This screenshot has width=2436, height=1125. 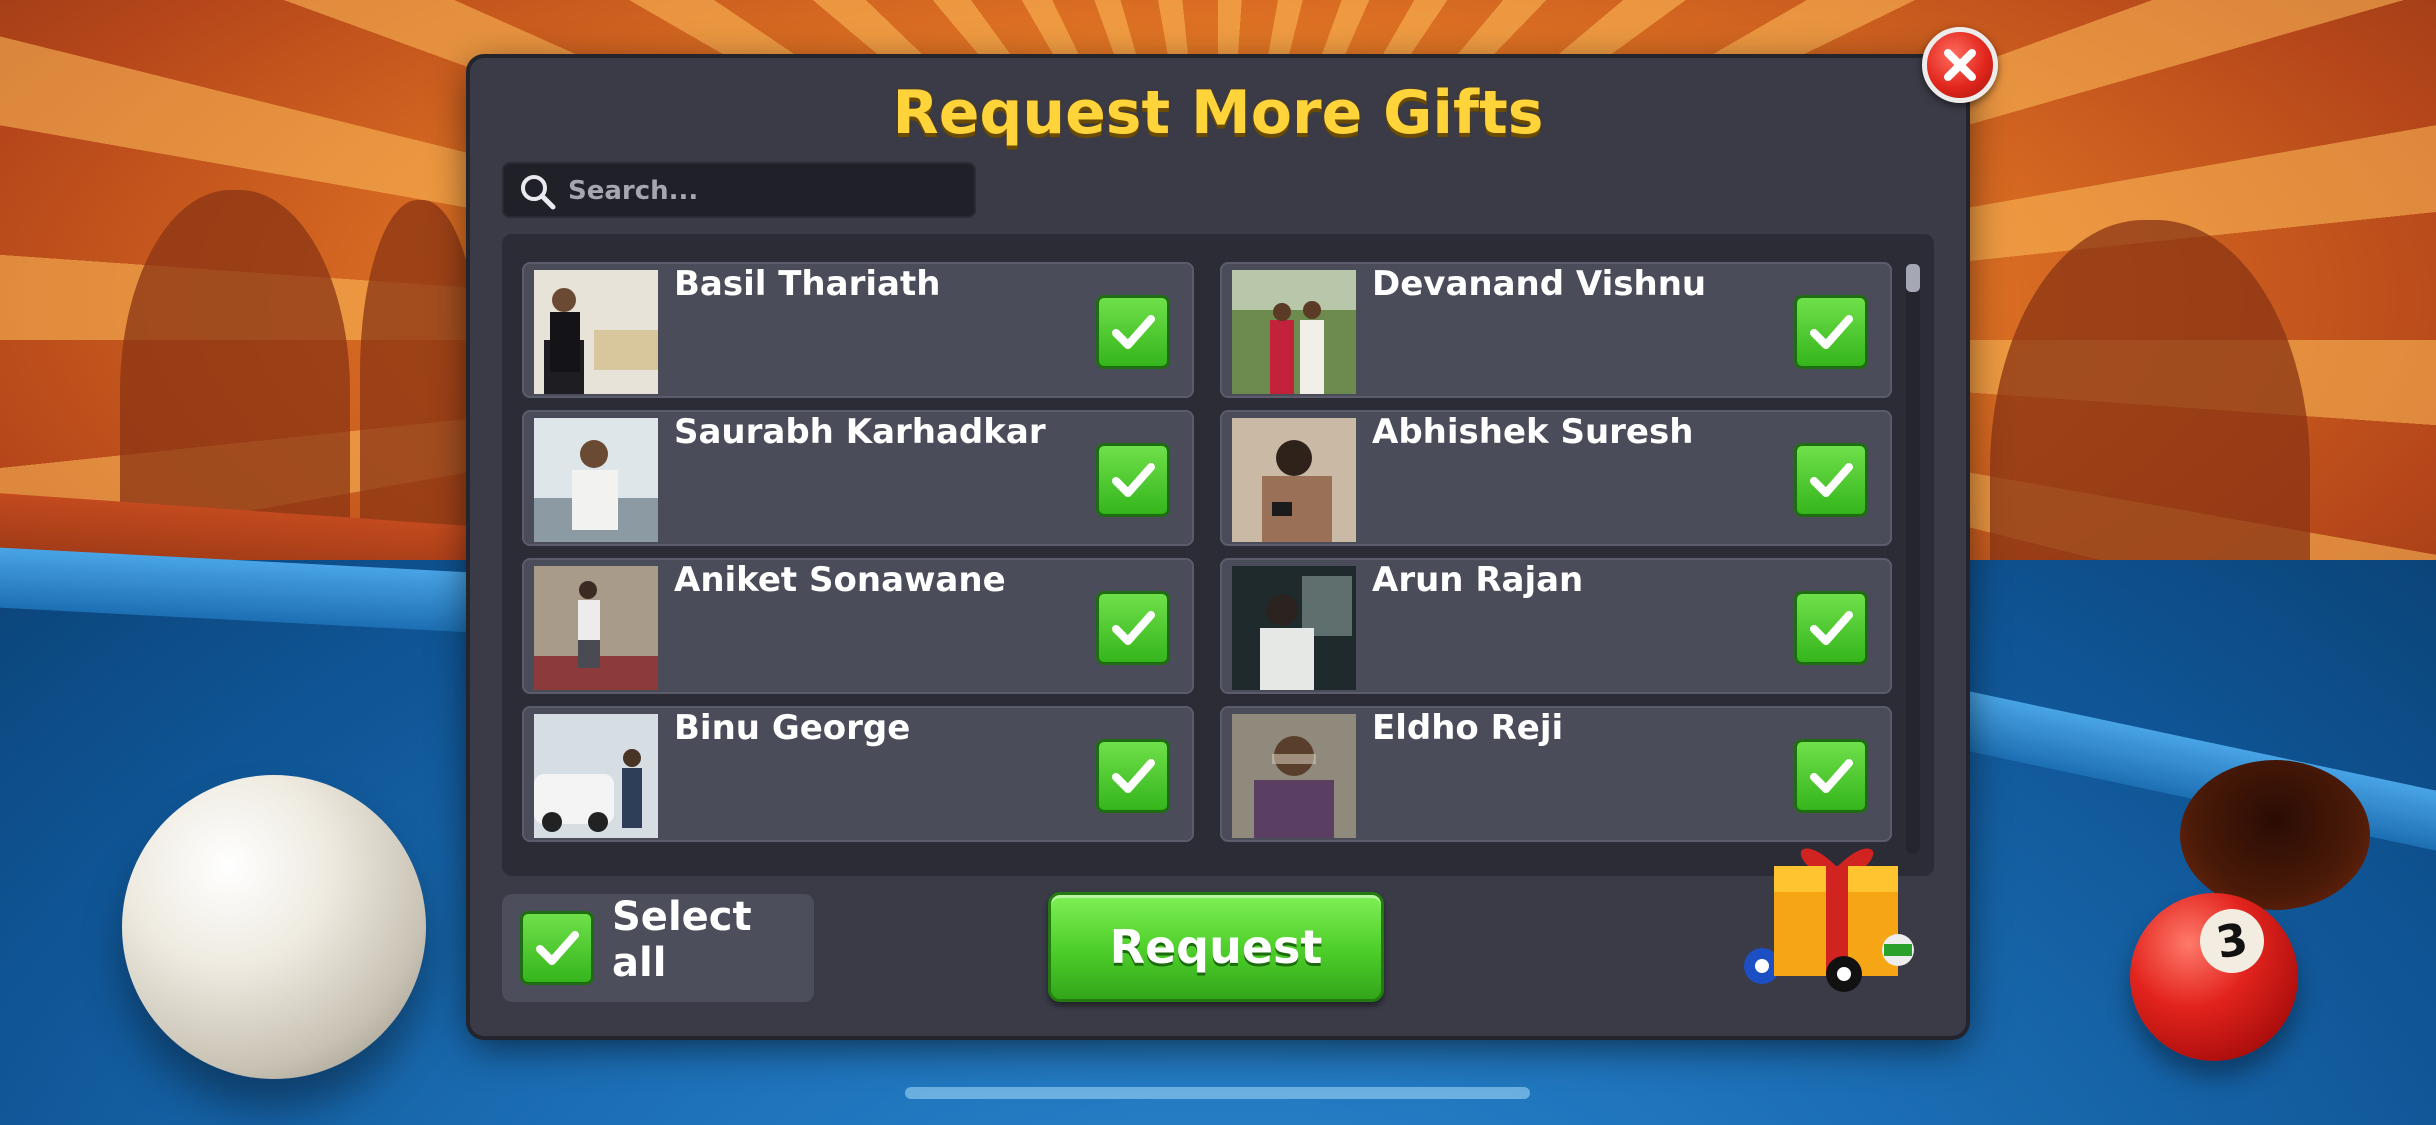 I want to click on friend-name: Aniket Sonawane, so click(x=840, y=580).